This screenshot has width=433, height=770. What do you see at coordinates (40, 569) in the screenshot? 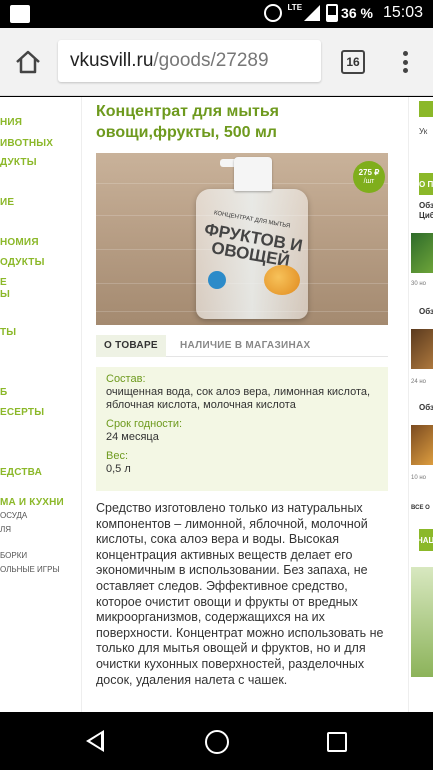
I see `sidebar-subitem: ОЛЬНЫЕ ИГРЫ` at bounding box center [40, 569].